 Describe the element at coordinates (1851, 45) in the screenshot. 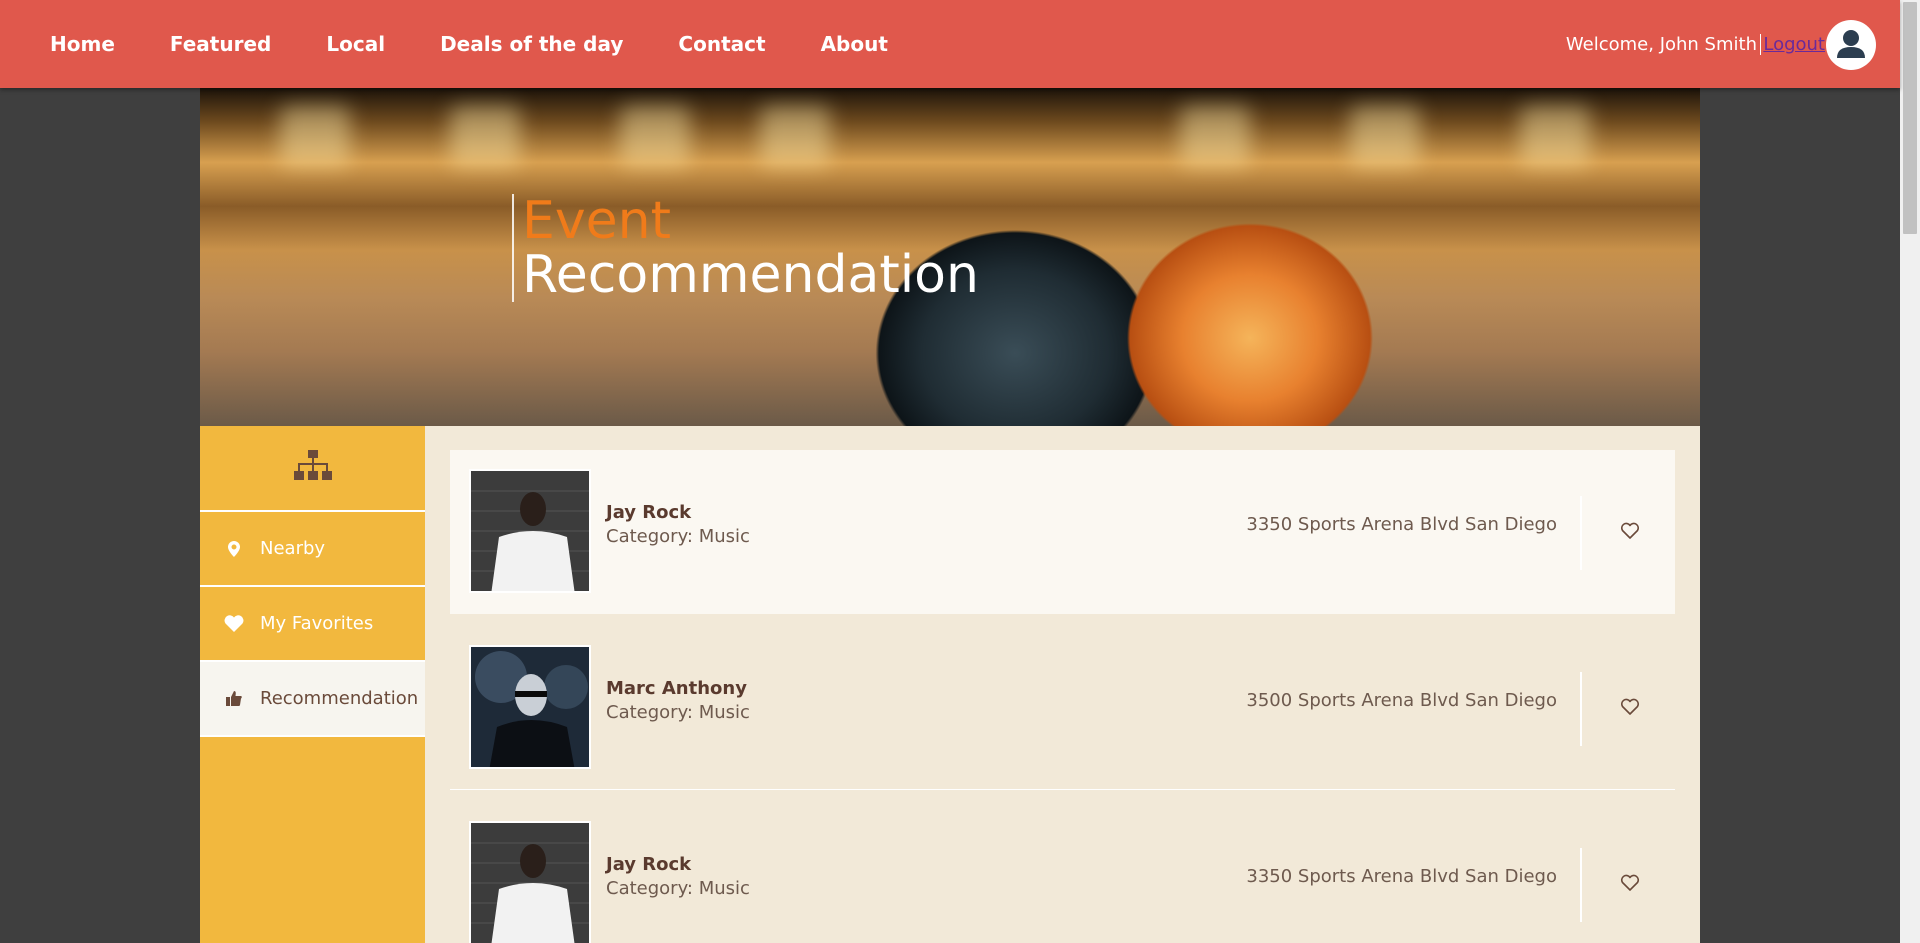

I see `user-avatar-icon` at that location.